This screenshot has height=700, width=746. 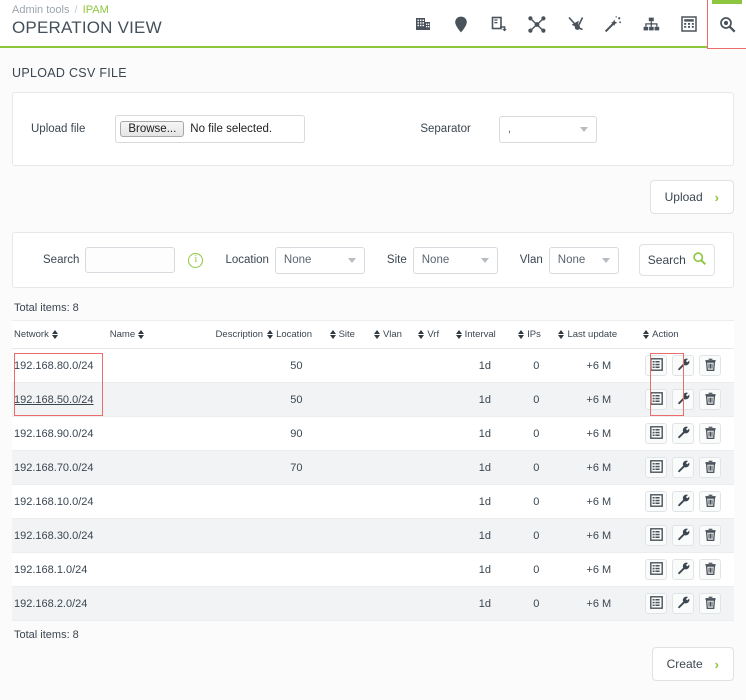 I want to click on cell-vrf, so click(x=435, y=467).